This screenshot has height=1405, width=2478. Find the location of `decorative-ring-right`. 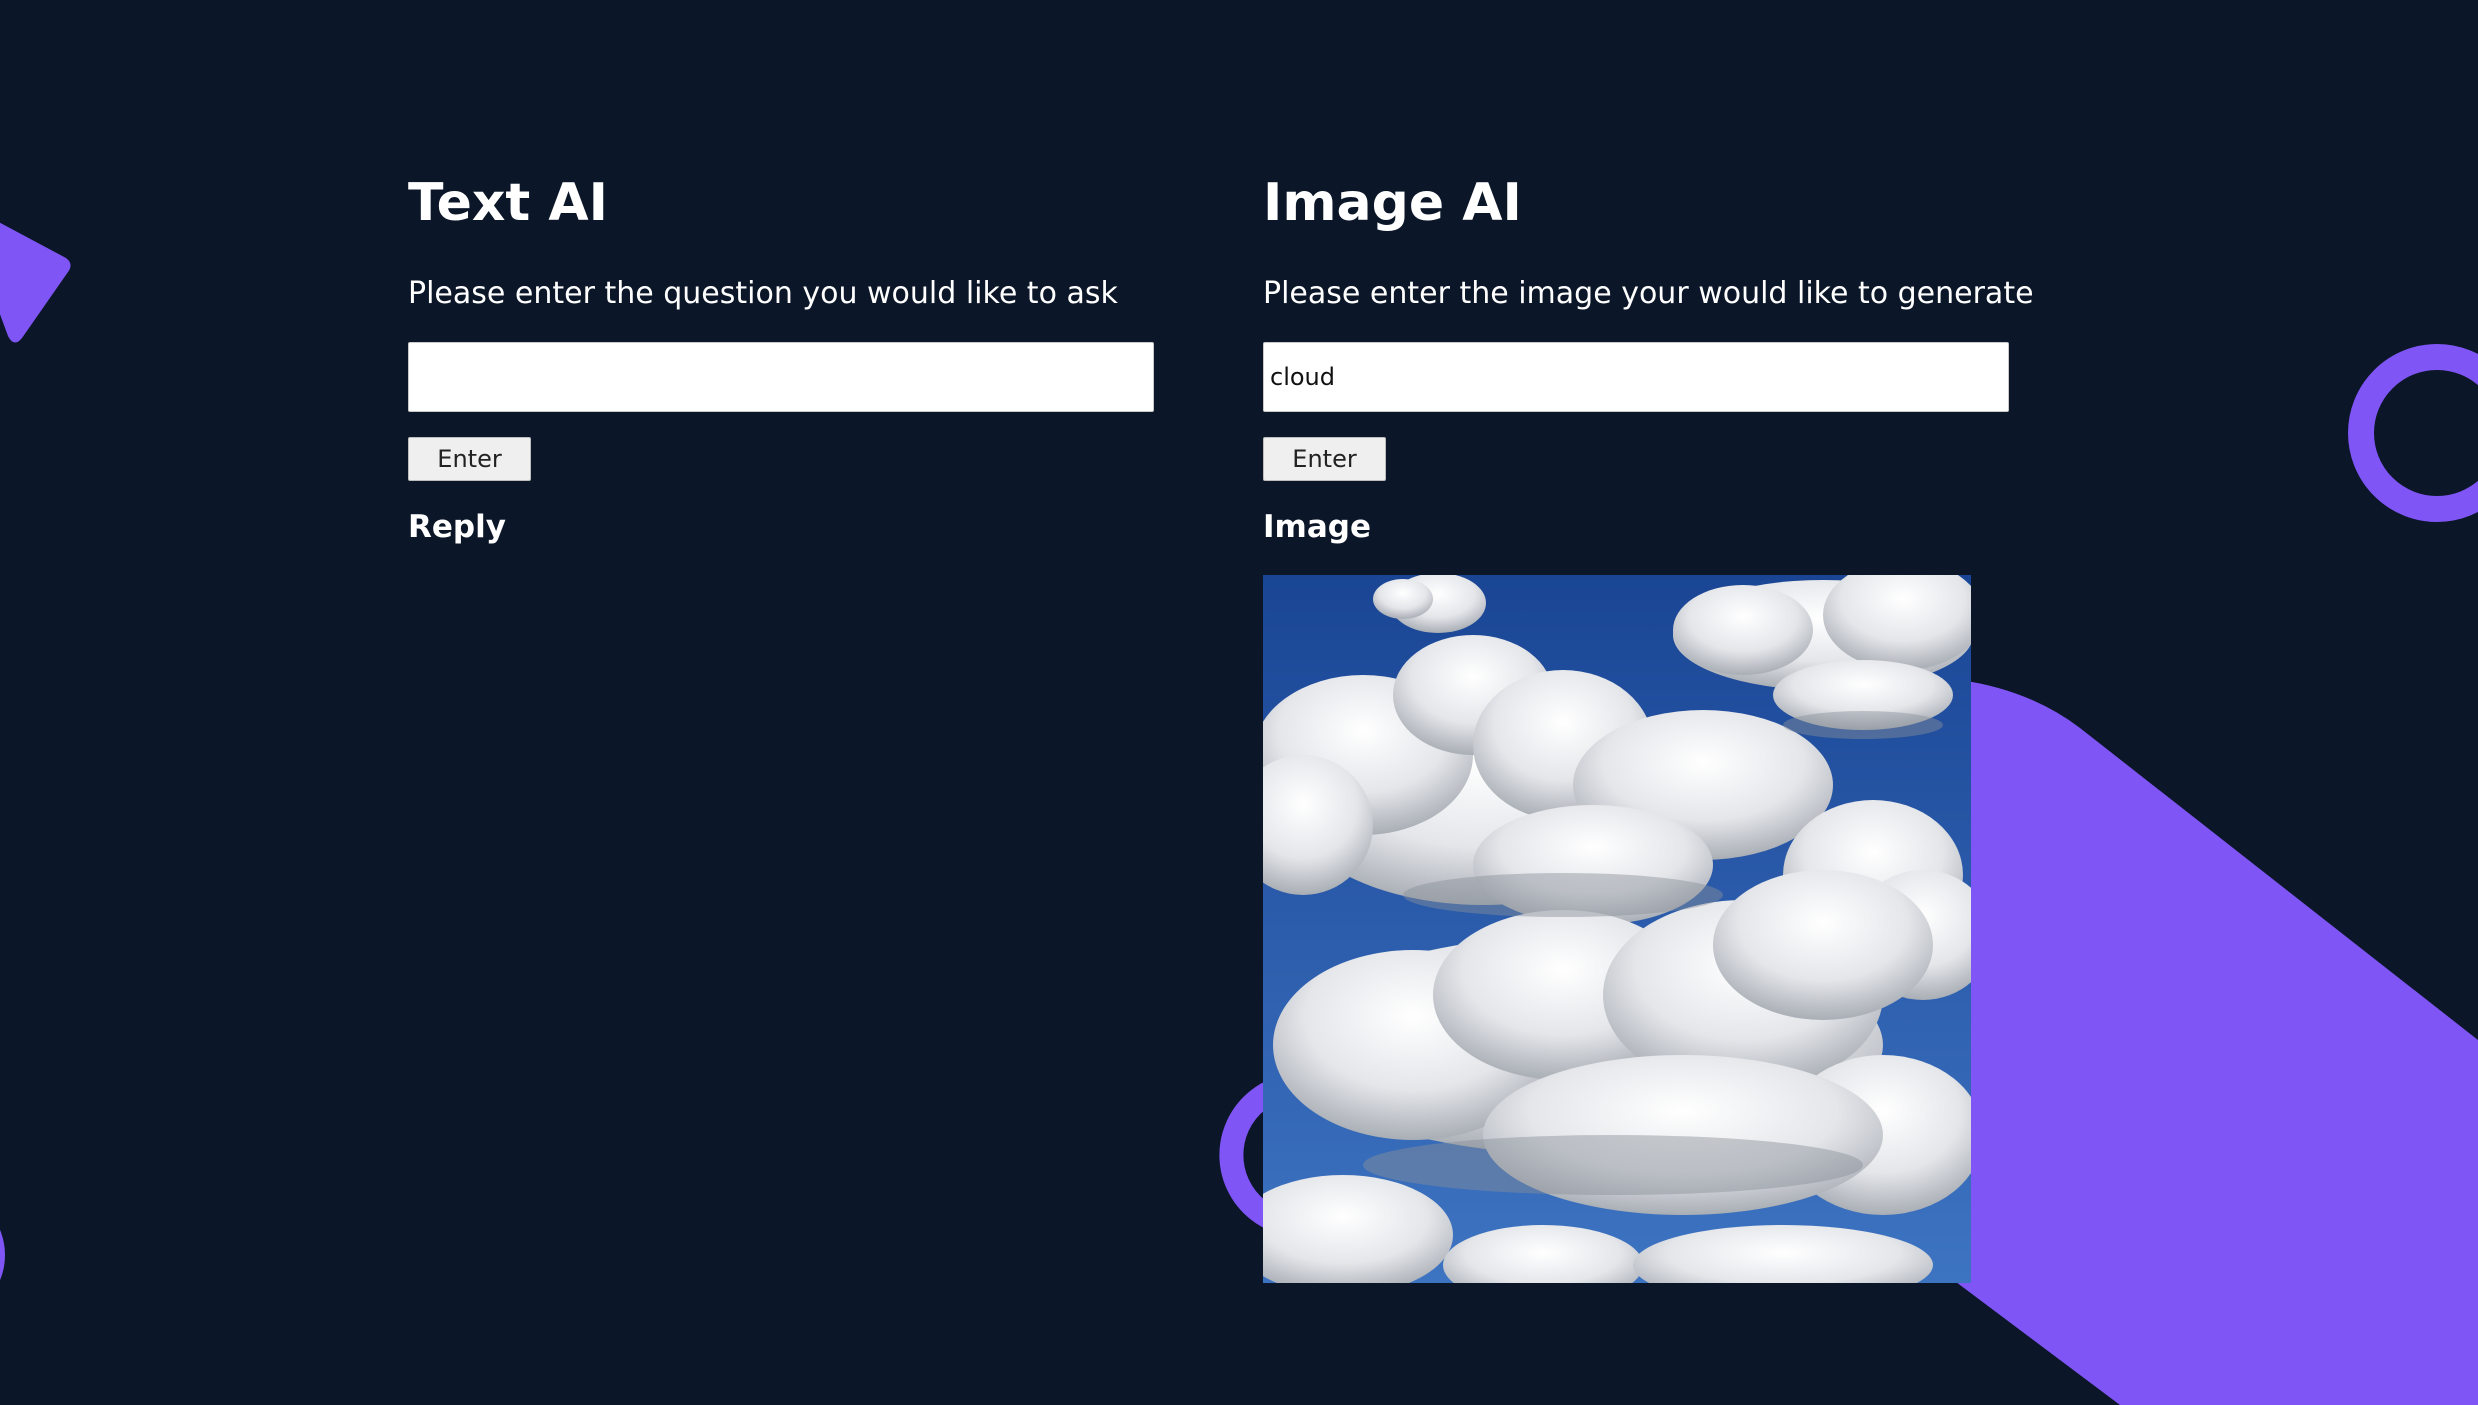

decorative-ring-right is located at coordinates (2413, 433).